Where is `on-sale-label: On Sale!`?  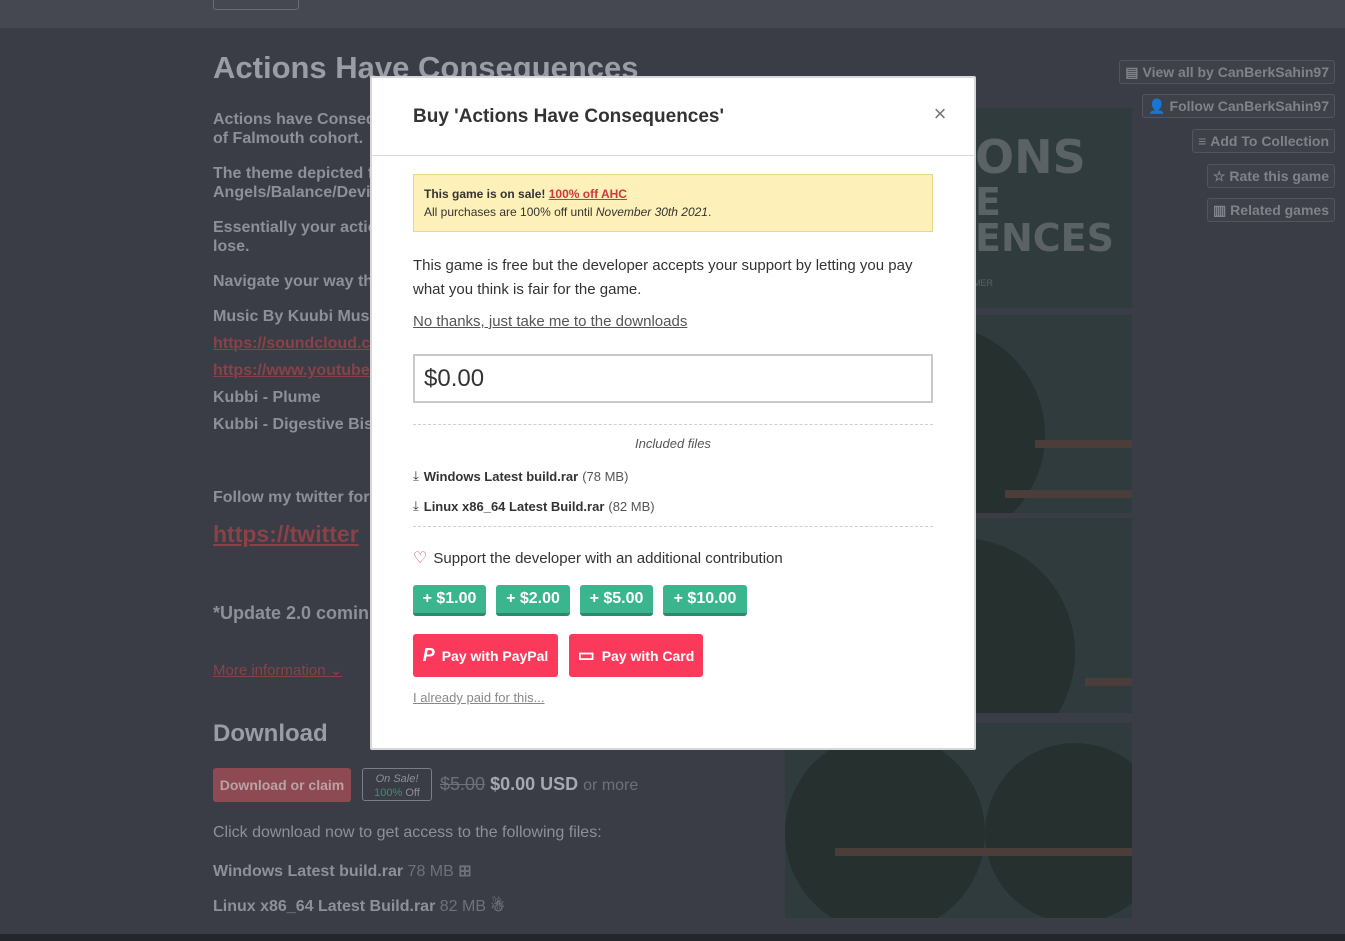 on-sale-label: On Sale! is located at coordinates (397, 779).